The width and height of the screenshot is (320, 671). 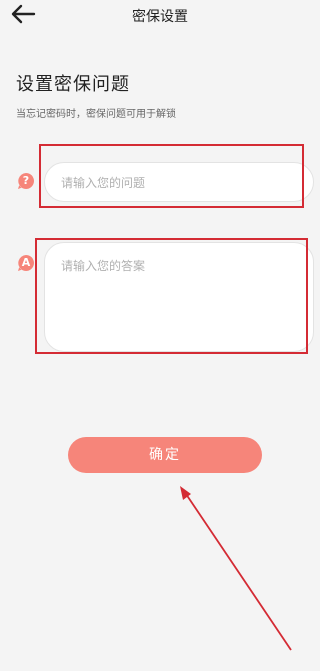 I want to click on question-badge-icon: ?, so click(x=26, y=181).